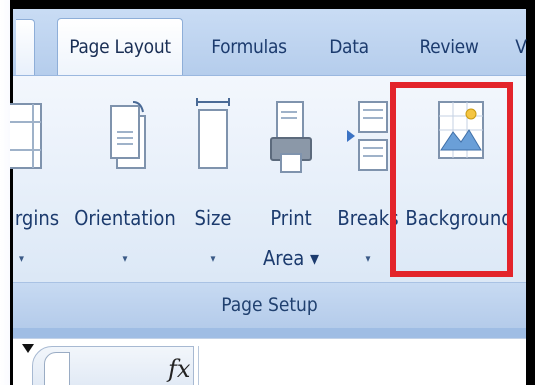 This screenshot has width=535, height=385. What do you see at coordinates (291, 218) in the screenshot?
I see `print-area-label-line1: Print` at bounding box center [291, 218].